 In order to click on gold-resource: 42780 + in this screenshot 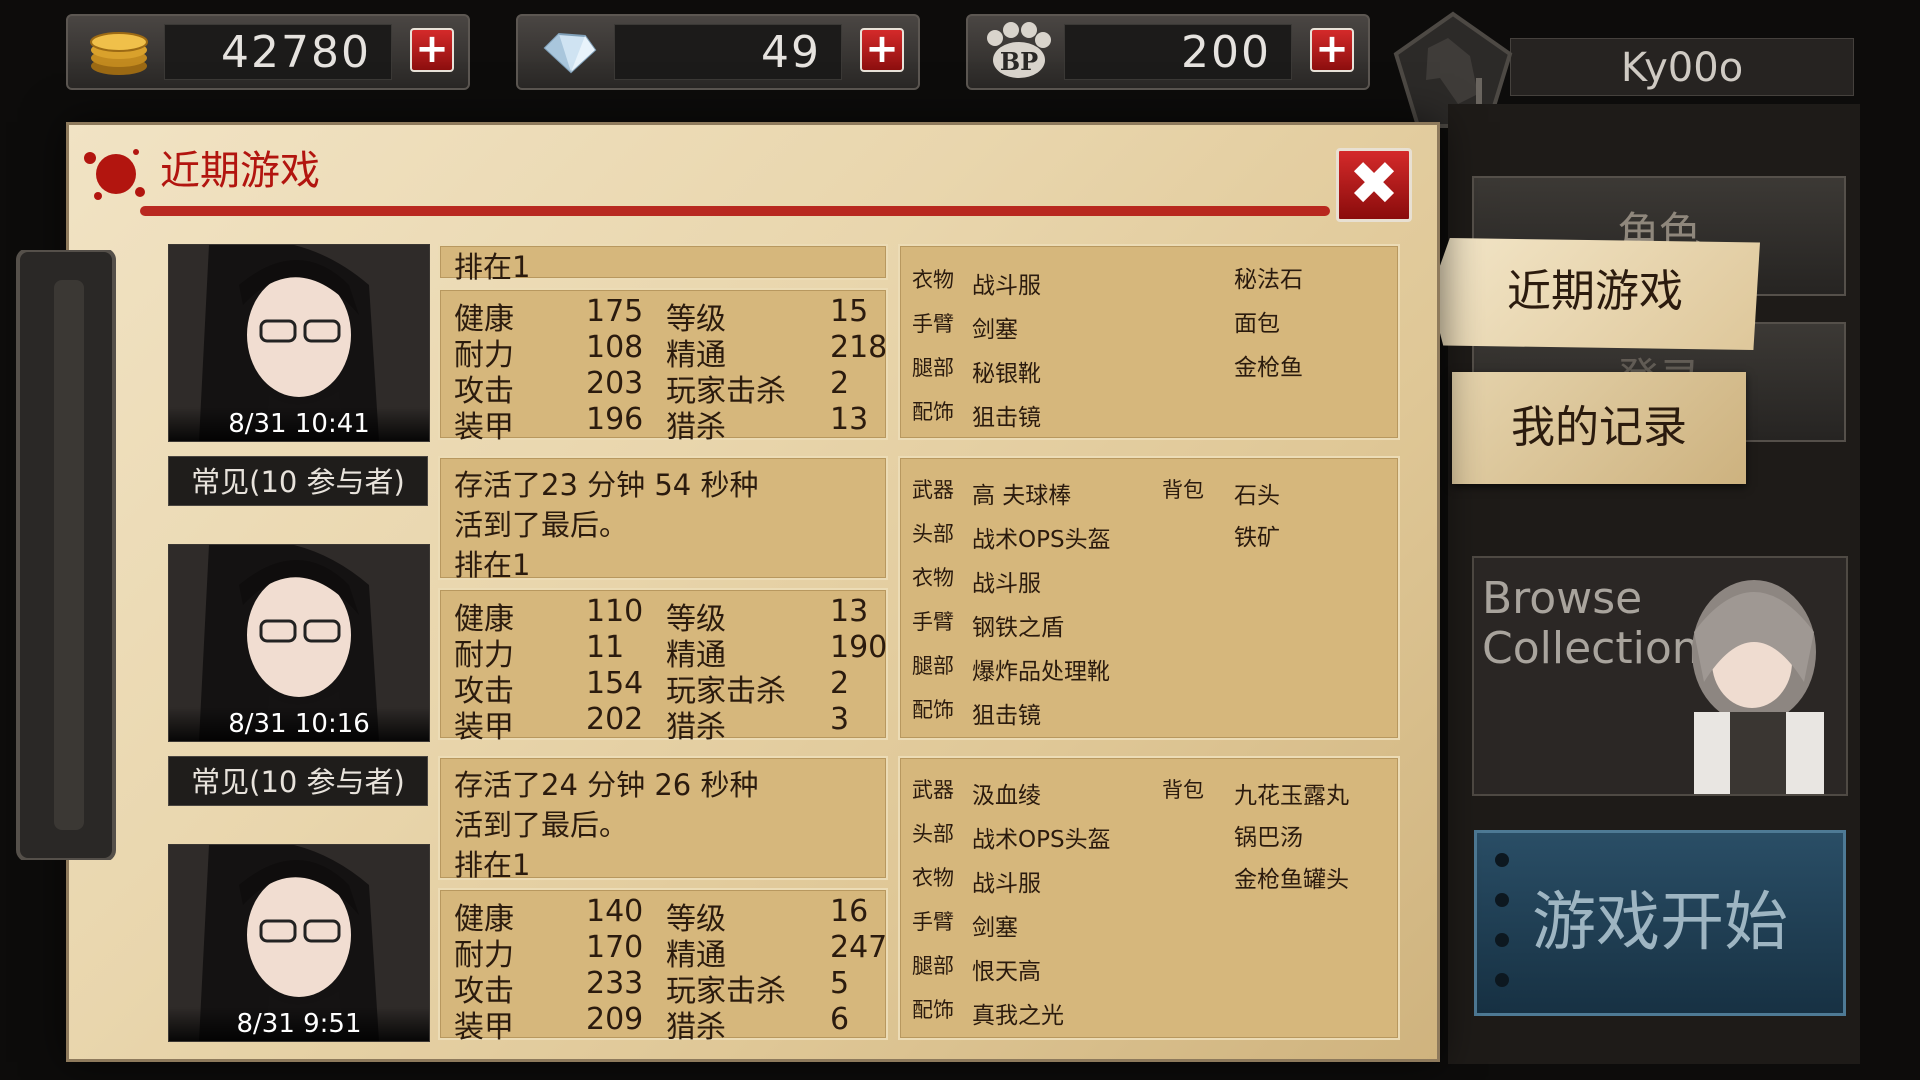, I will do `click(268, 52)`.